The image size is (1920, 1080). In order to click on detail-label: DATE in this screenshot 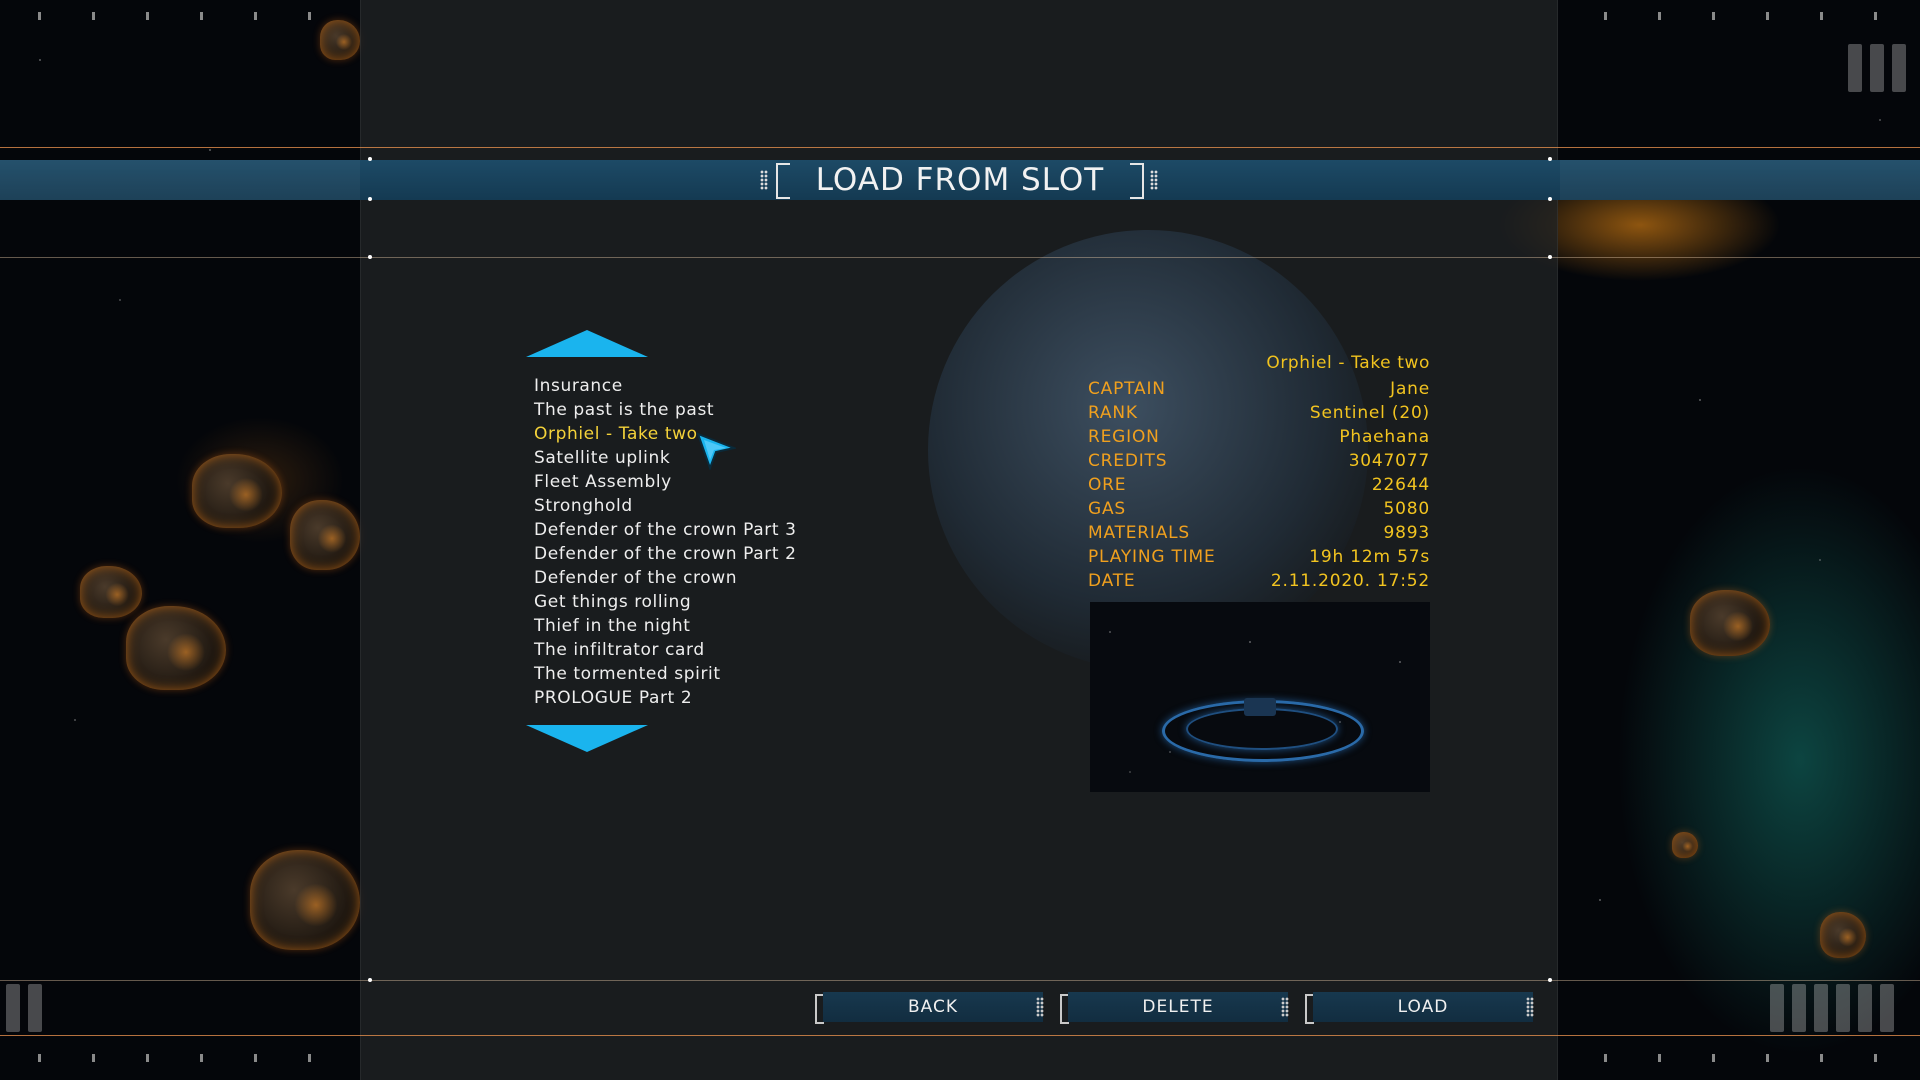, I will do `click(1112, 581)`.